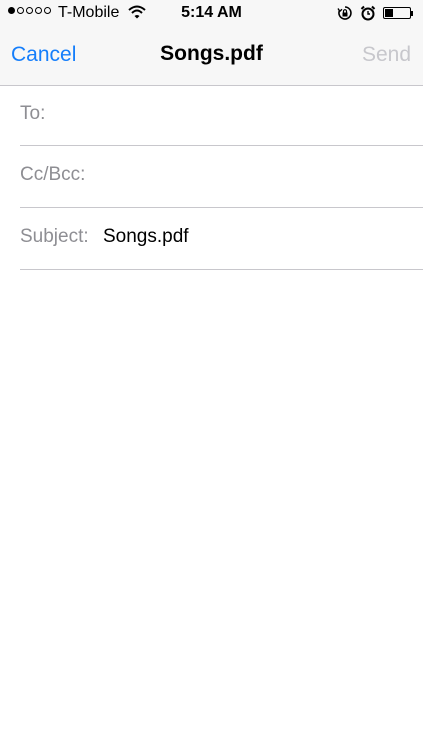 The height and width of the screenshot is (750, 423). What do you see at coordinates (397, 13) in the screenshot?
I see `battery-icon` at bounding box center [397, 13].